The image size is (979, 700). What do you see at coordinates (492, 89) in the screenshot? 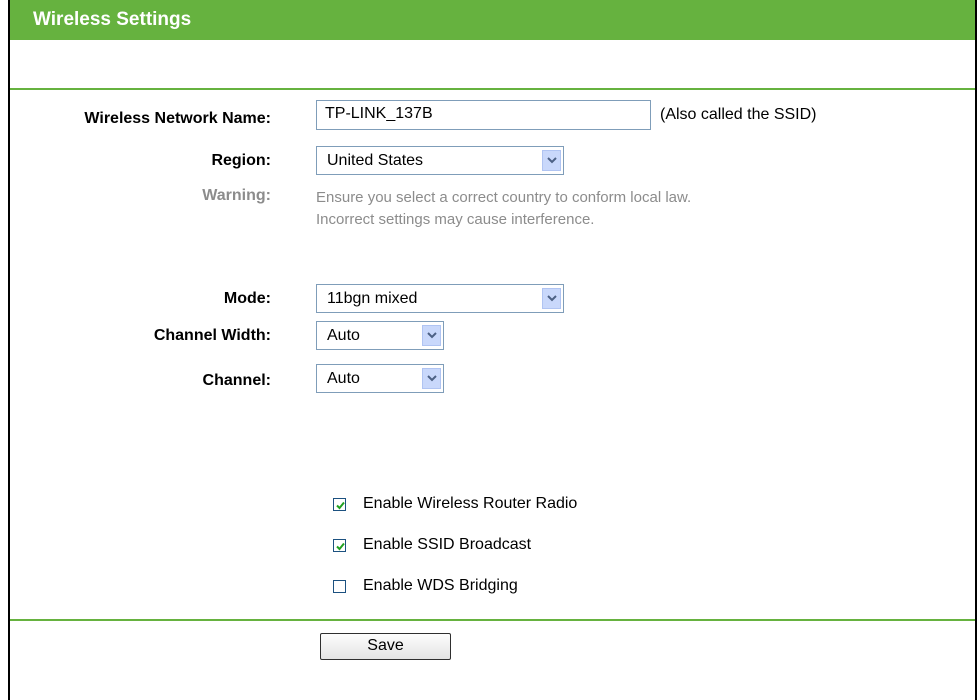
I see `top-divider` at bounding box center [492, 89].